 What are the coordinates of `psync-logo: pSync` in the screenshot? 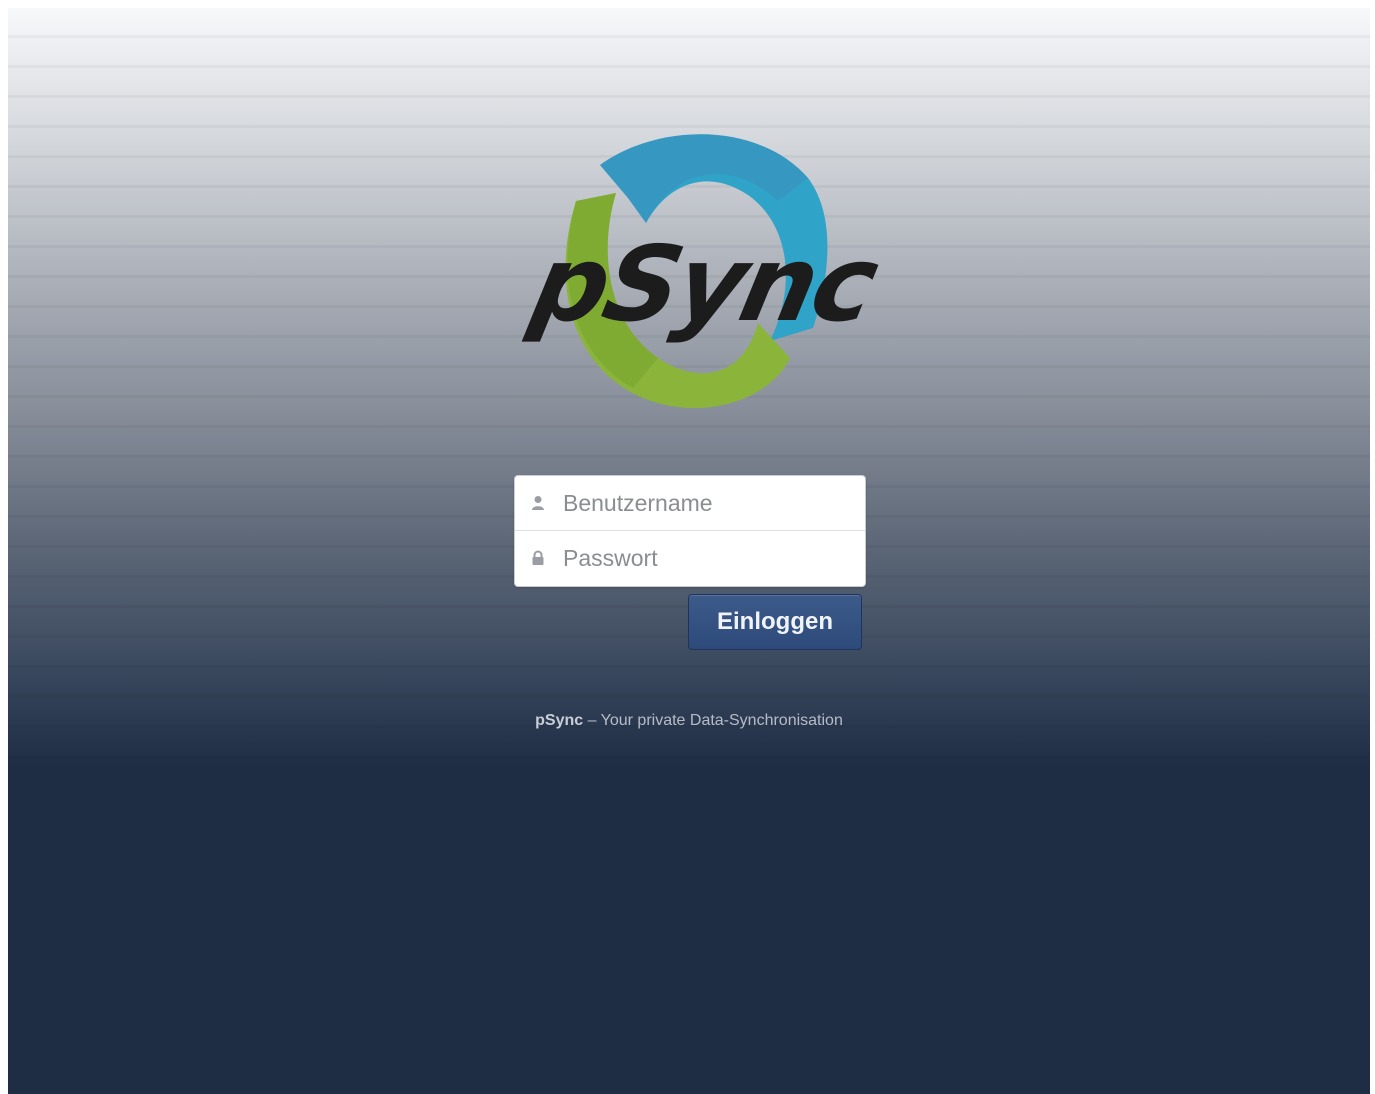 It's located at (704, 271).